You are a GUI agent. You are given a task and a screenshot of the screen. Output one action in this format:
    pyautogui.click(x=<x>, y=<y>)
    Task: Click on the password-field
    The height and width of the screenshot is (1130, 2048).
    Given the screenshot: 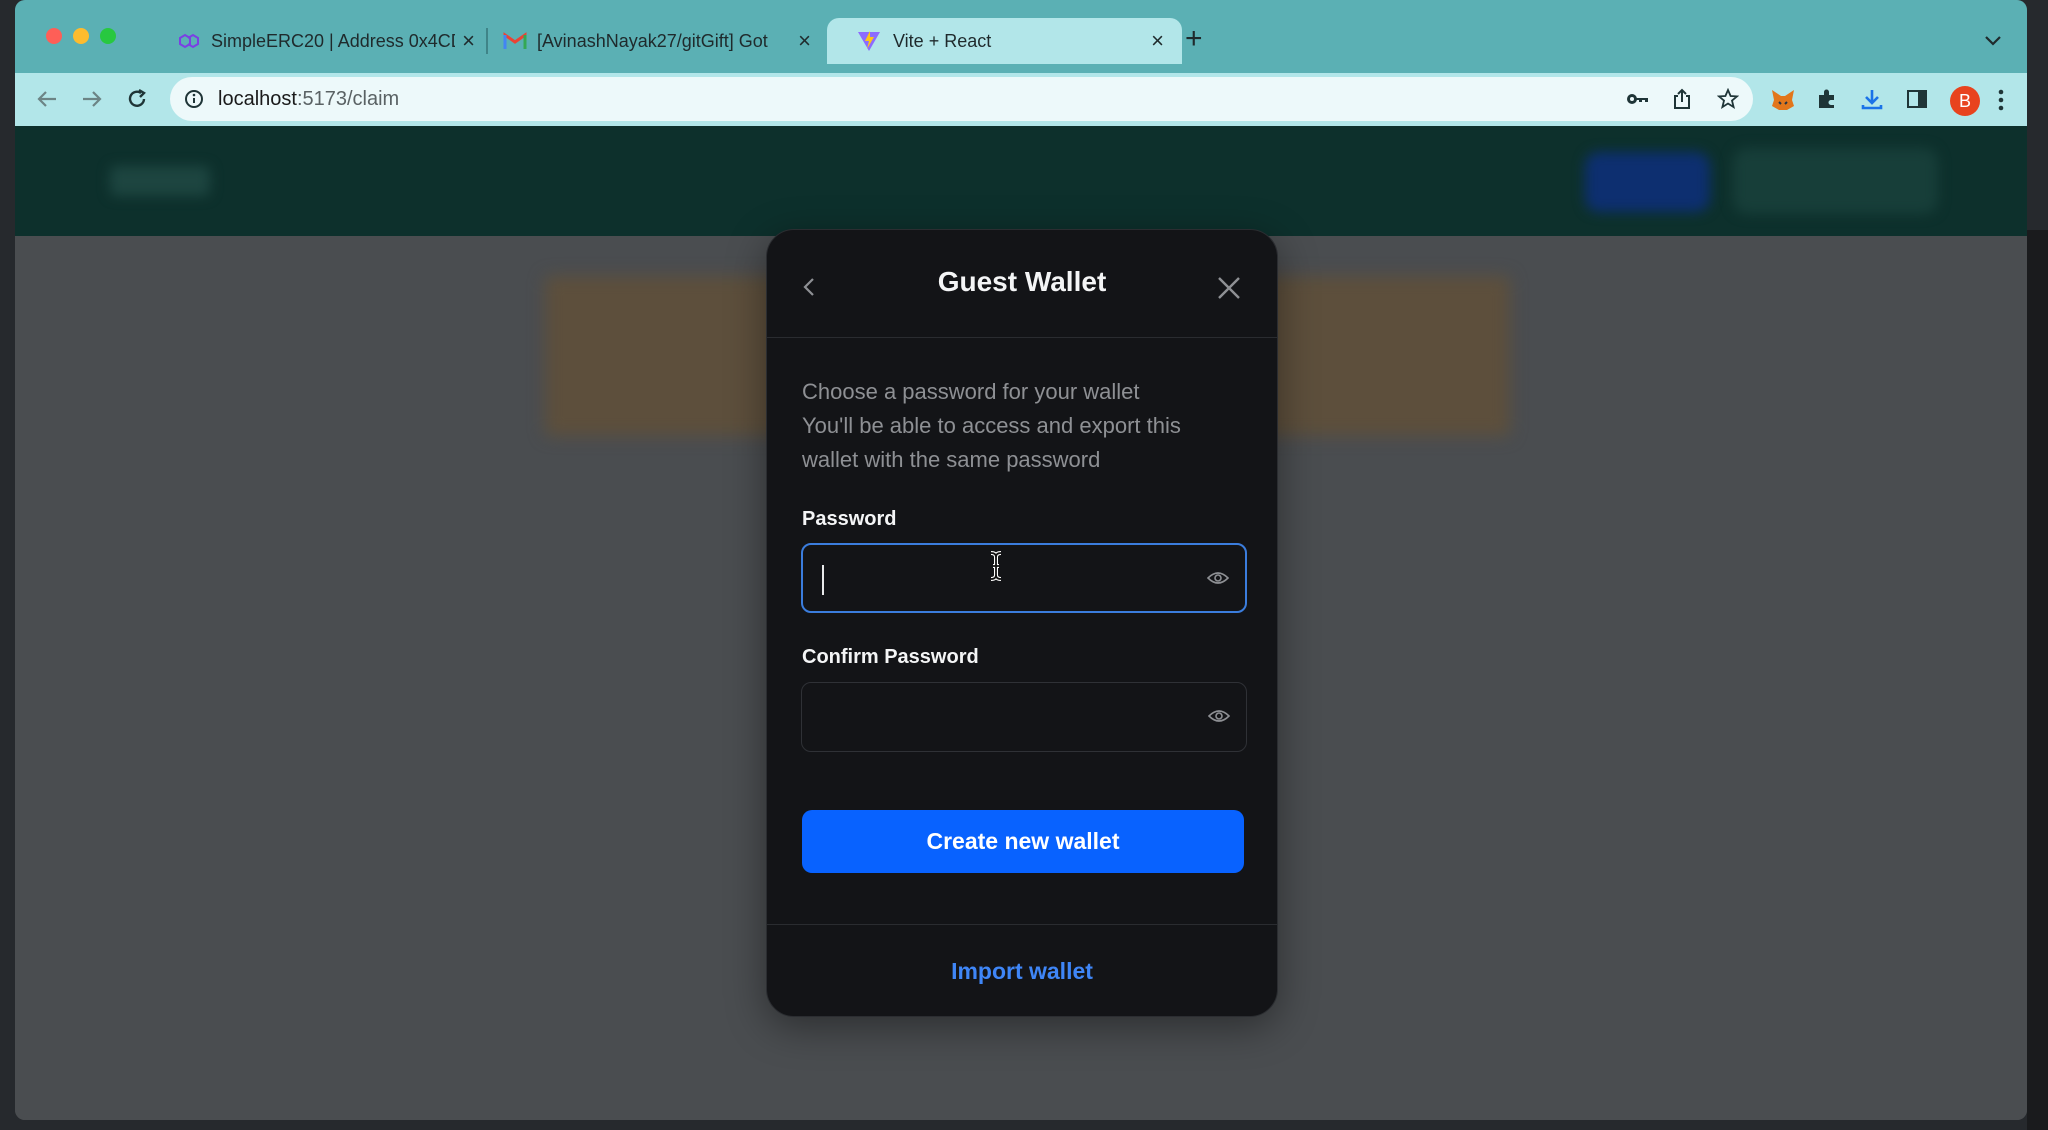 What is the action you would take?
    pyautogui.click(x=1024, y=578)
    